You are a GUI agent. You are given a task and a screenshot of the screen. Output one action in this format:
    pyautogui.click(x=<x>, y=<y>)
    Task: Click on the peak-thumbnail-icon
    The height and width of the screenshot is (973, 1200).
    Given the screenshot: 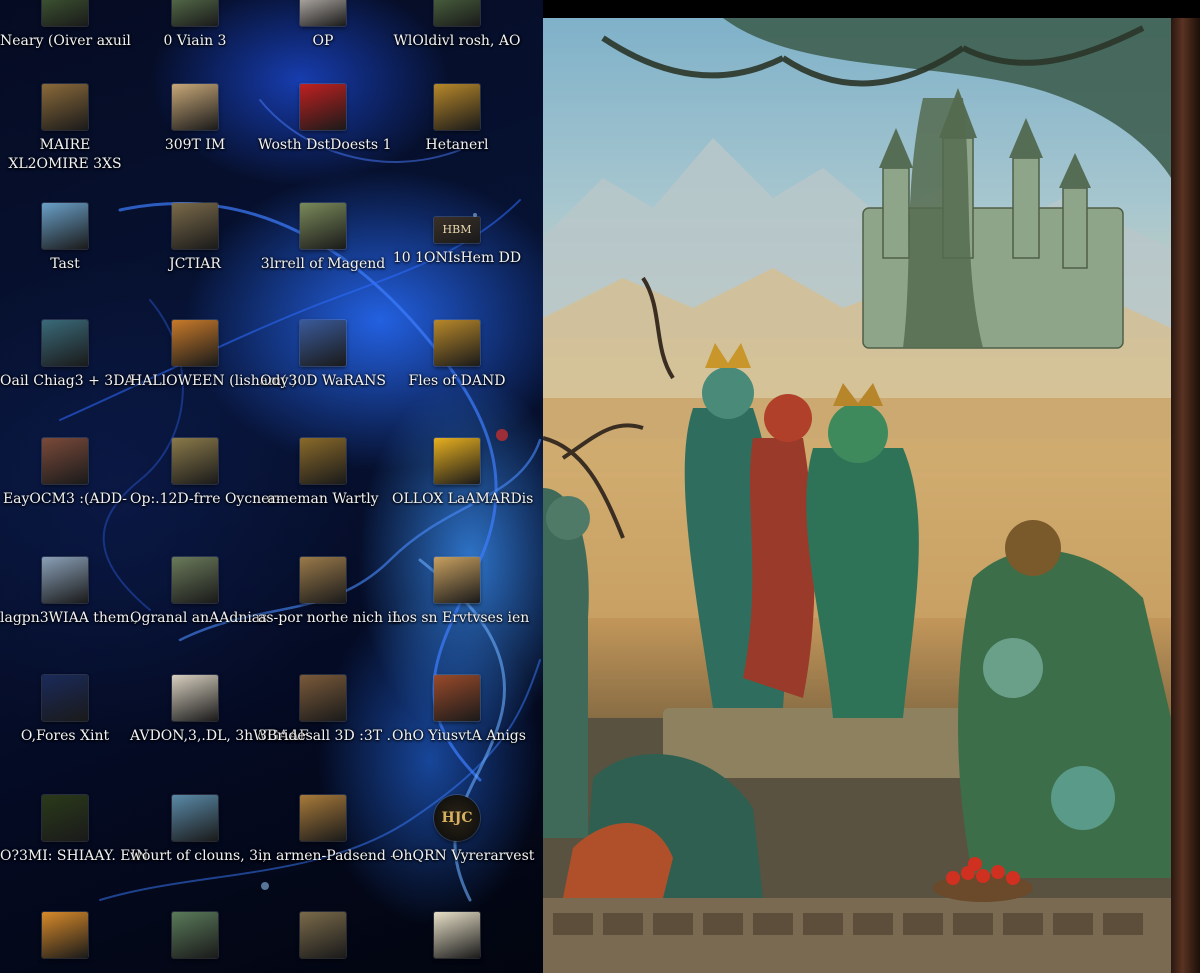 What is the action you would take?
    pyautogui.click(x=195, y=935)
    